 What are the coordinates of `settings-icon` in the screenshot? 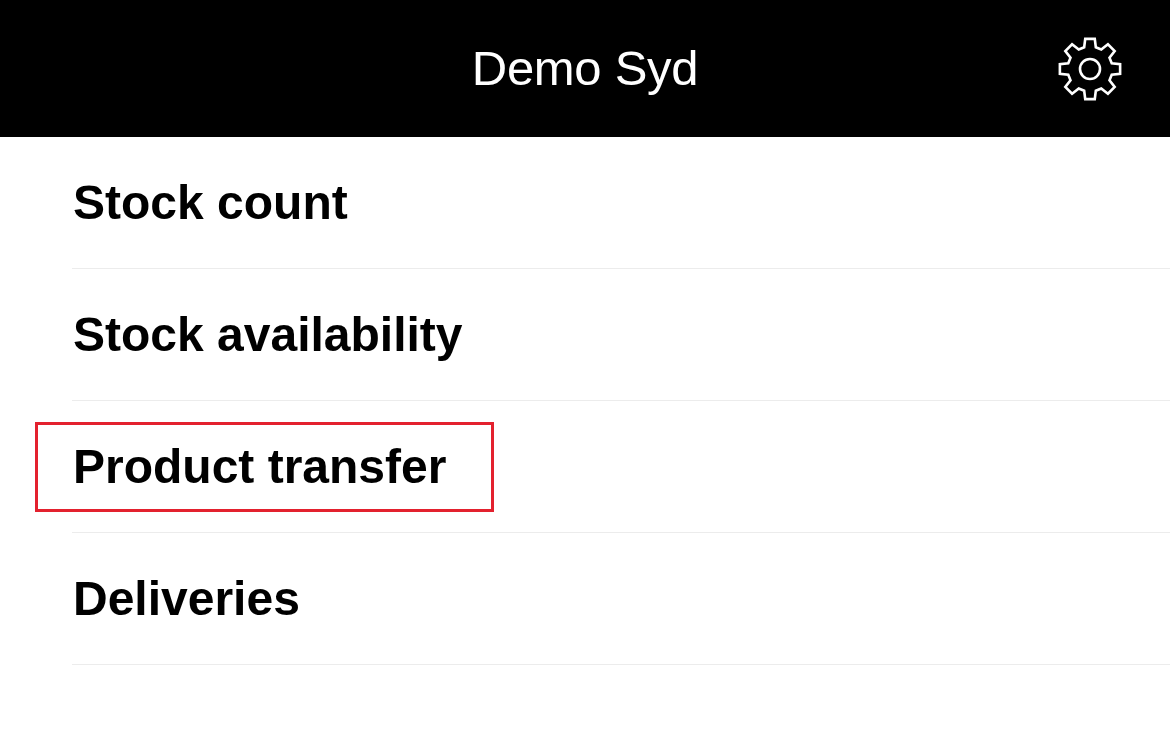 It's located at (1090, 68).